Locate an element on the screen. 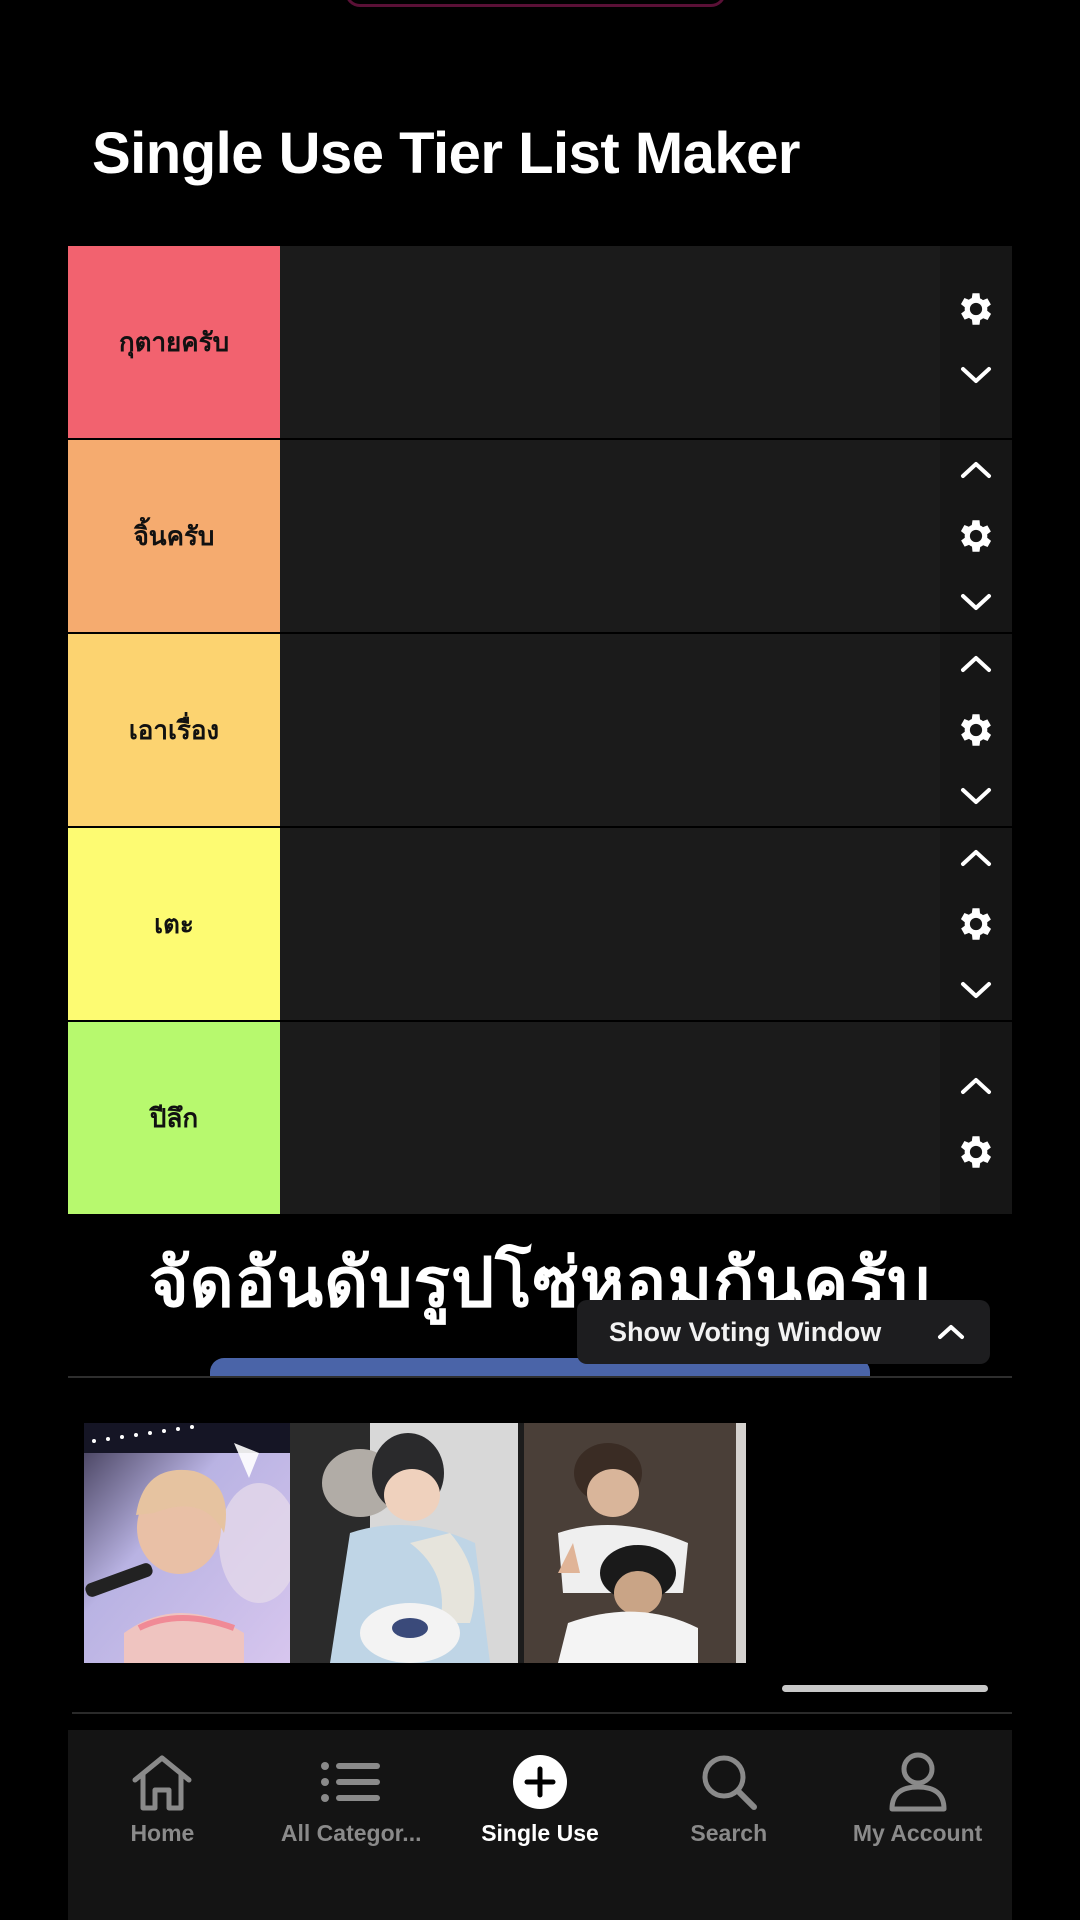  search-icon is located at coordinates (729, 1782).